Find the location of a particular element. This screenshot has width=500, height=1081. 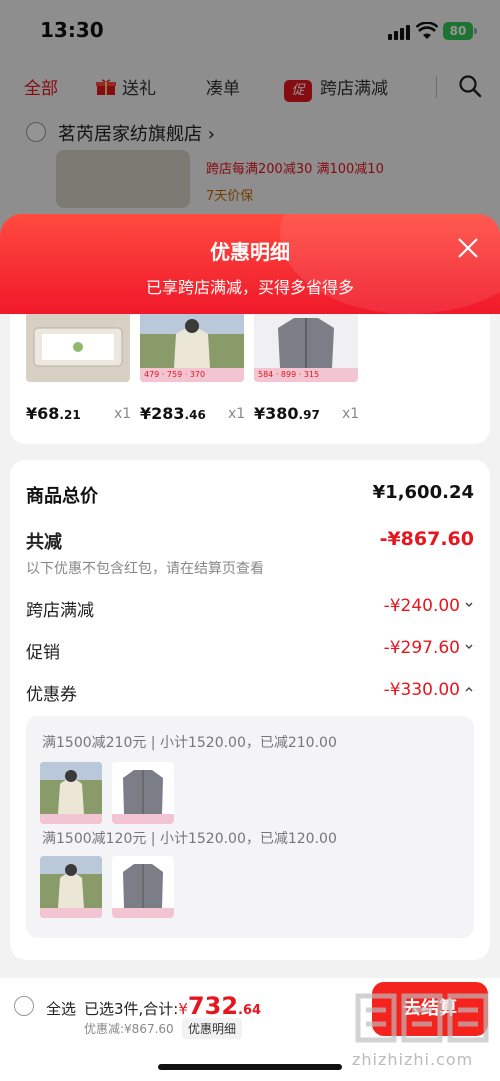

item-card: 479 · 759 · 370 ¥283.46 x1 is located at coordinates (200, 368).